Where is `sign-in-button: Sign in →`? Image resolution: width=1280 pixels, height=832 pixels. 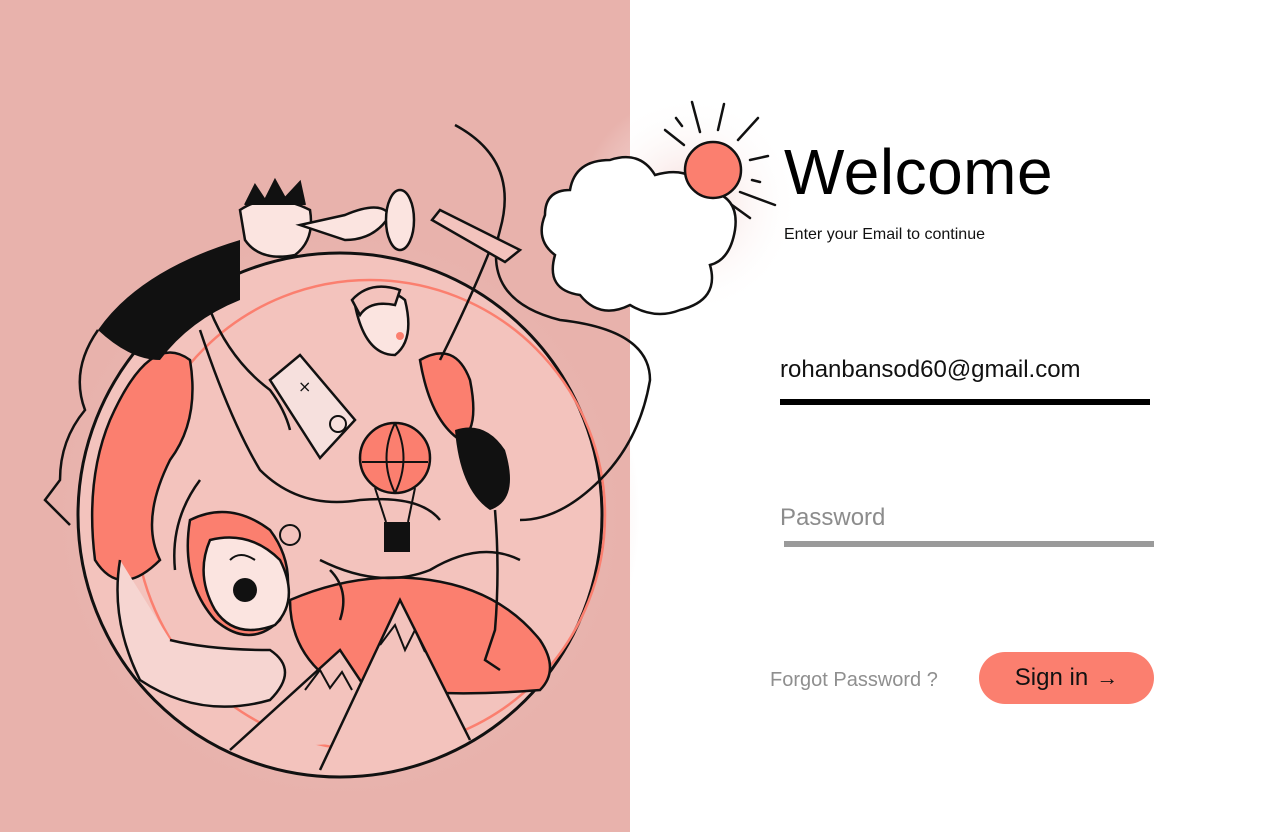 sign-in-button: Sign in → is located at coordinates (1066, 678).